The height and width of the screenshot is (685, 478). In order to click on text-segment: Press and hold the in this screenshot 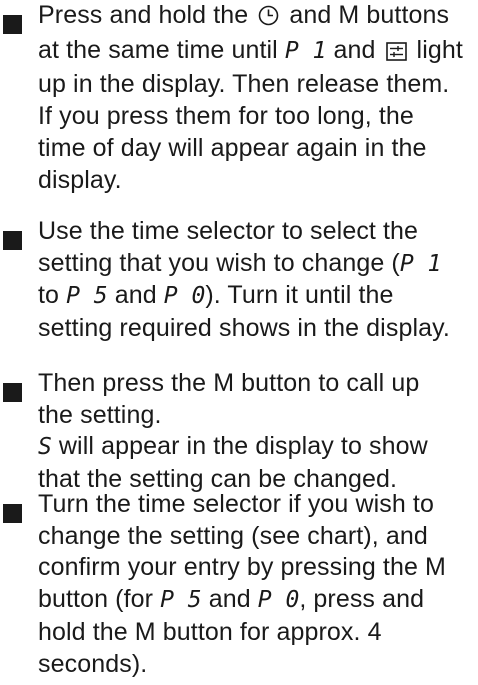, I will do `click(147, 15)`.